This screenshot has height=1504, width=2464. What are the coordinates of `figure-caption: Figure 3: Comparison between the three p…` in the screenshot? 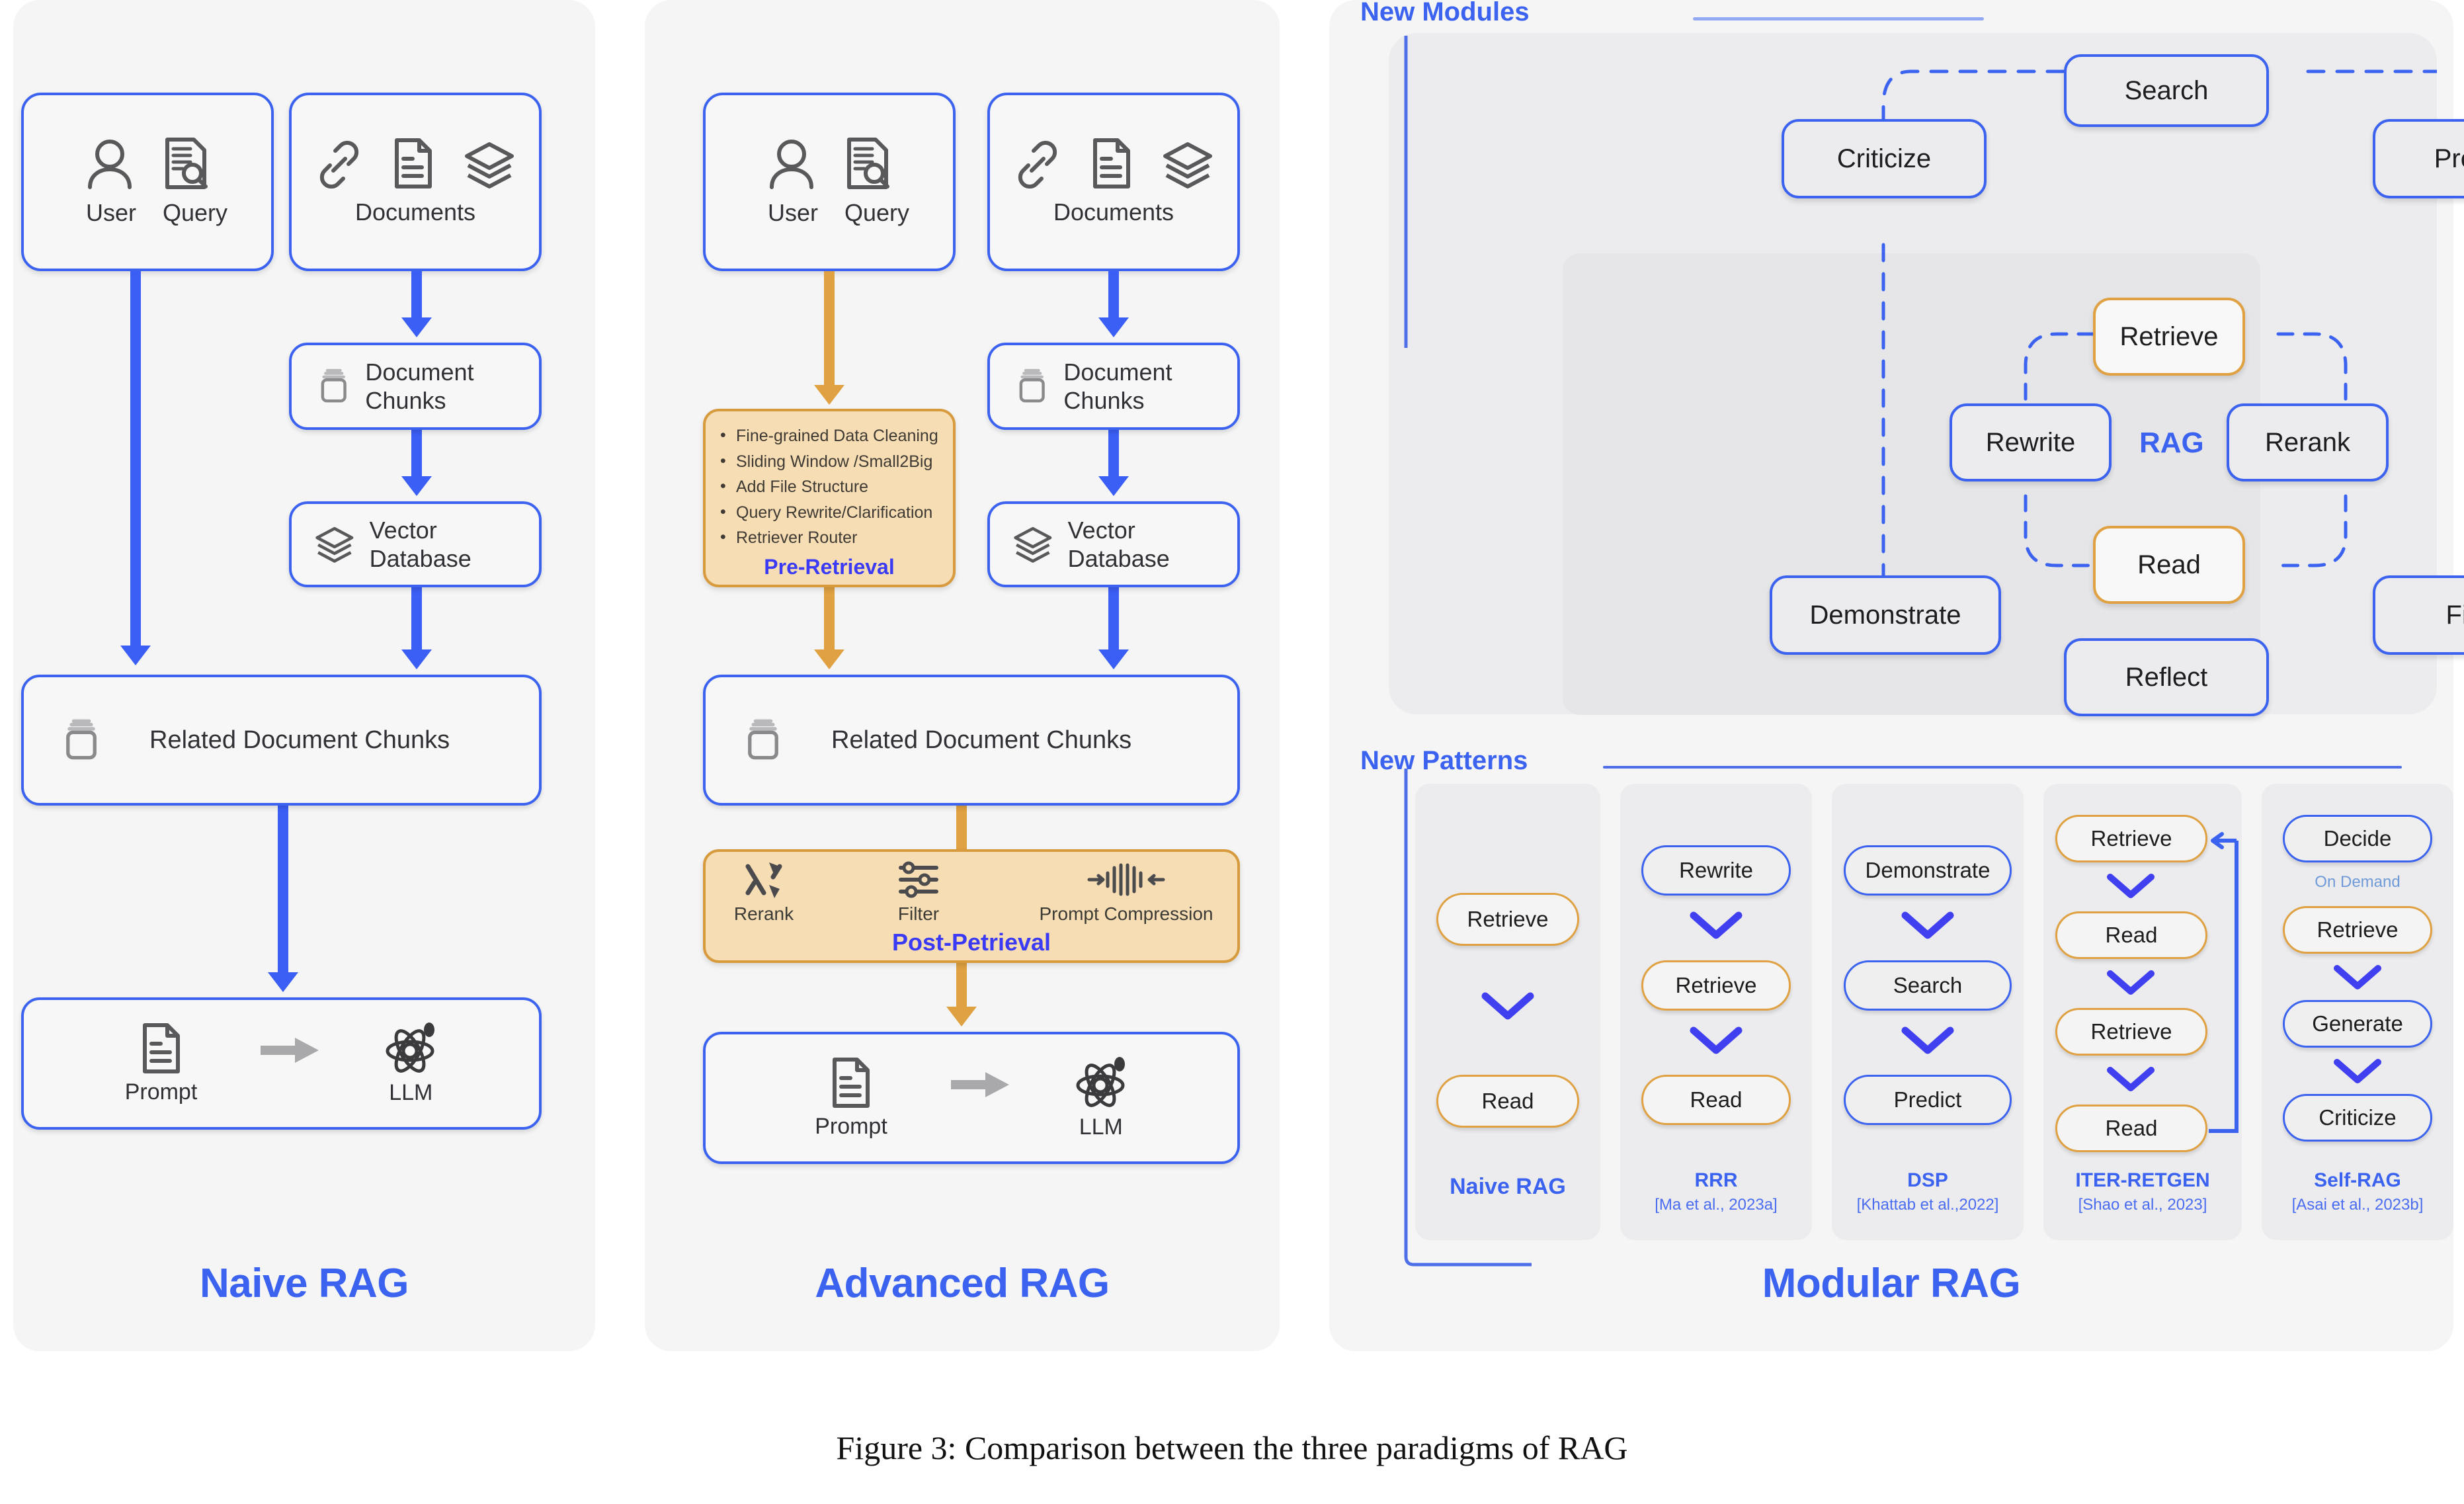 It's located at (1232, 1447).